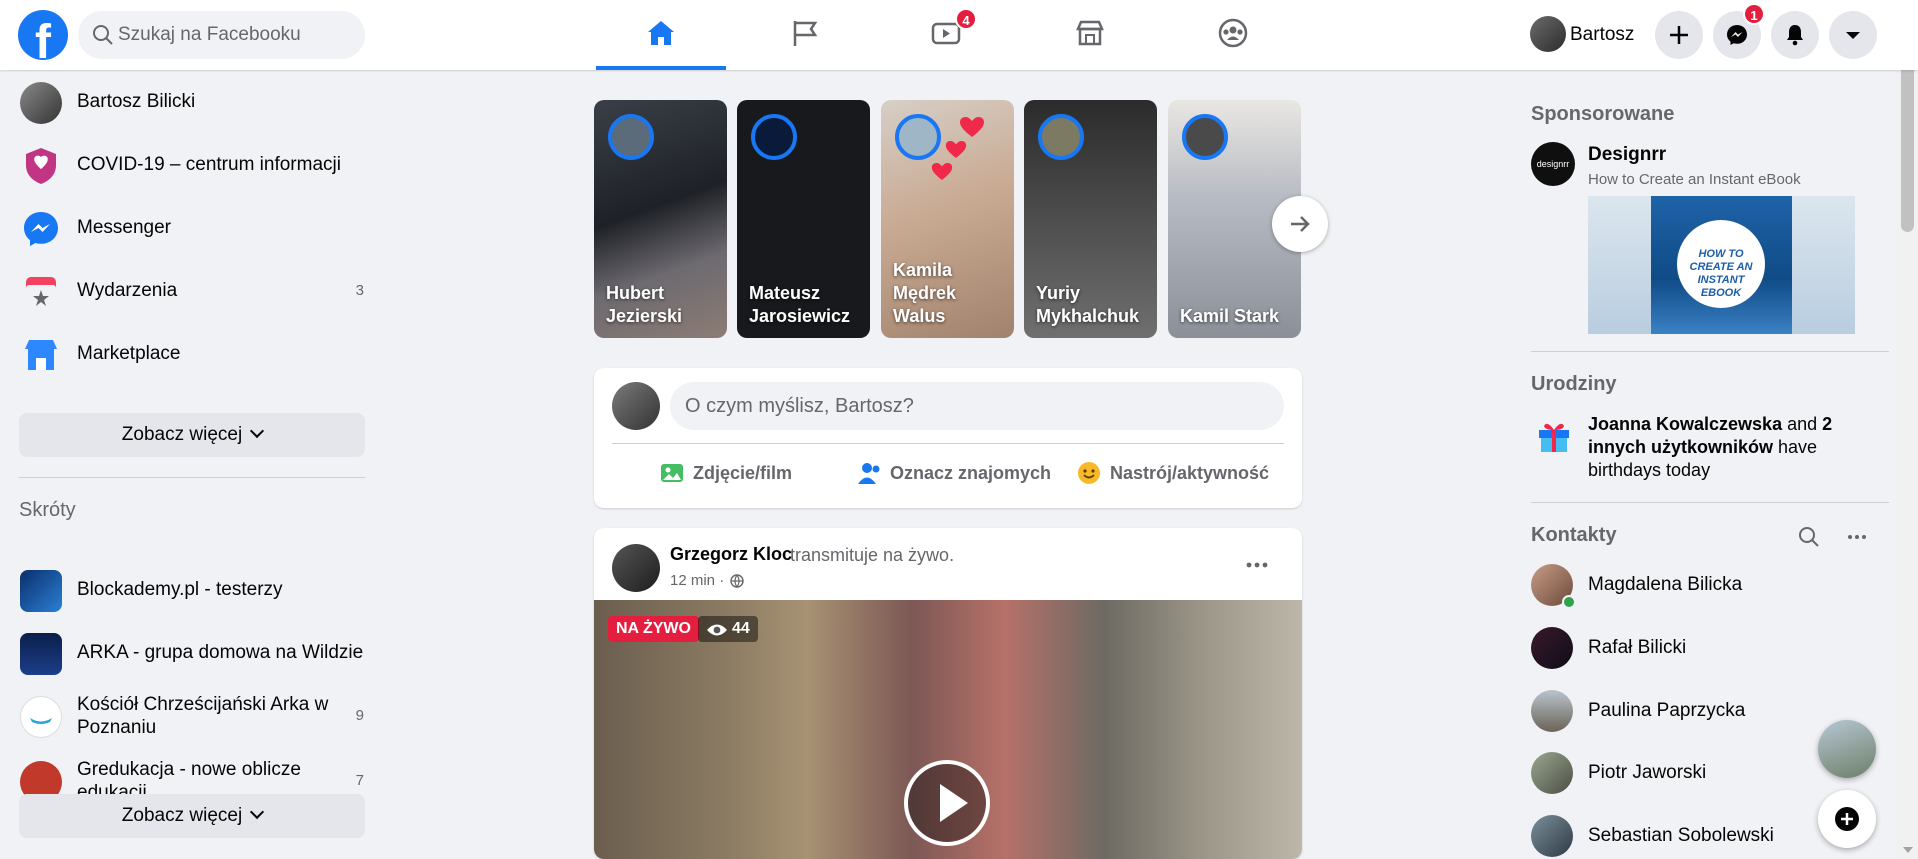 This screenshot has height=859, width=1918. I want to click on tag-friends-button: Oznacz znajomych, so click(954, 473).